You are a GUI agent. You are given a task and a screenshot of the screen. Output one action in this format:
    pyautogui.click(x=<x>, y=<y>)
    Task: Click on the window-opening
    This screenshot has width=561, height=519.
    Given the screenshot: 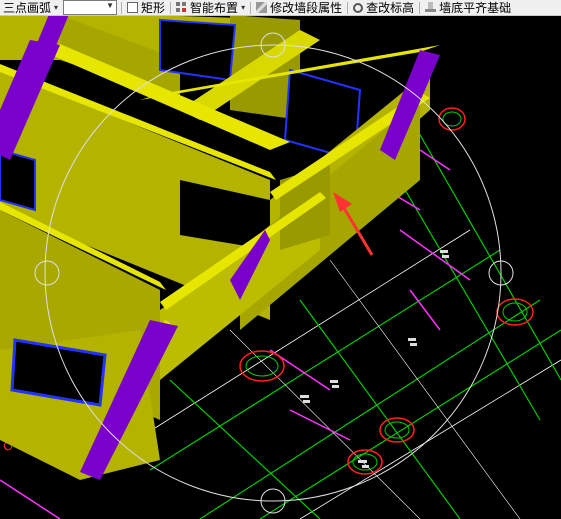 What is the action you would take?
    pyautogui.click(x=18, y=180)
    